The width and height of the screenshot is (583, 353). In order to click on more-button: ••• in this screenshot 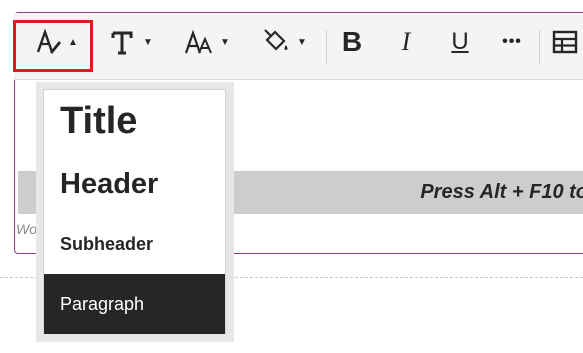, I will do `click(512, 42)`.